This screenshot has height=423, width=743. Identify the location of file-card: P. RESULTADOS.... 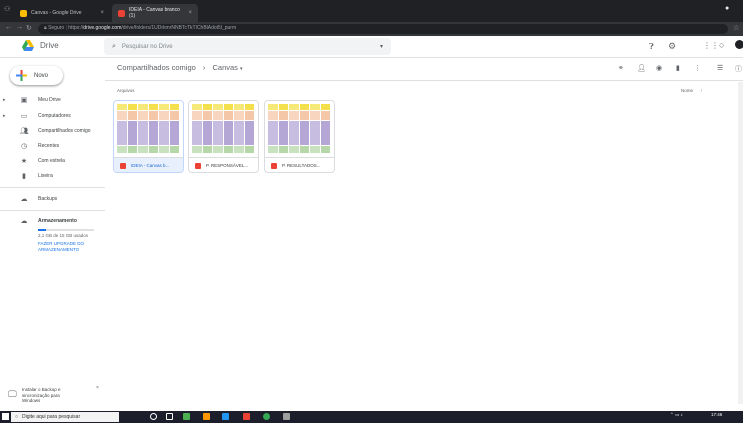
(299, 136).